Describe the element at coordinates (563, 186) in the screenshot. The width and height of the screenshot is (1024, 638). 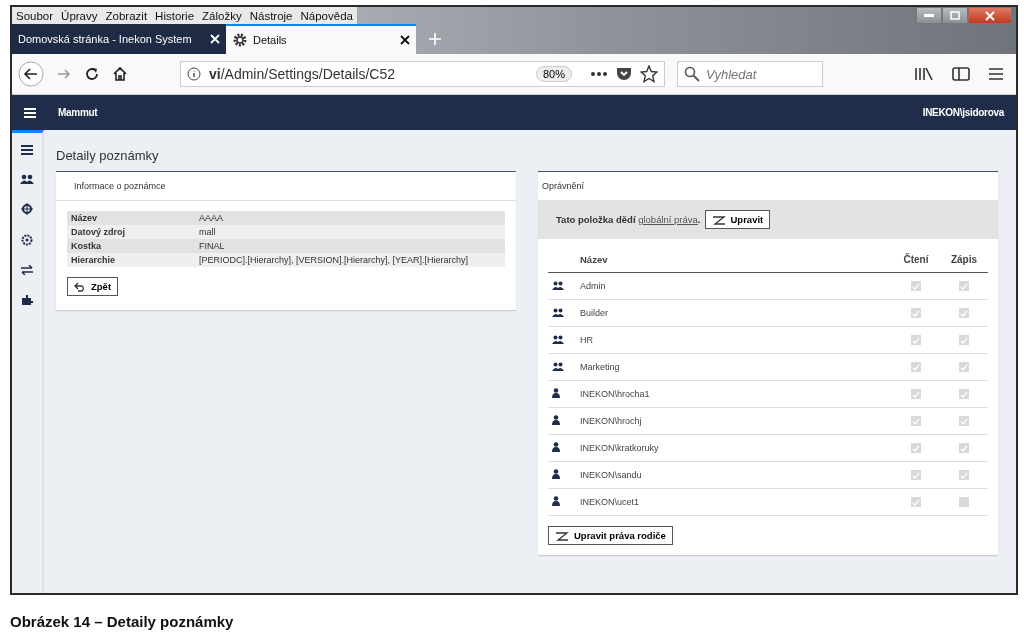
I see `panel-title: Oprávnění` at that location.